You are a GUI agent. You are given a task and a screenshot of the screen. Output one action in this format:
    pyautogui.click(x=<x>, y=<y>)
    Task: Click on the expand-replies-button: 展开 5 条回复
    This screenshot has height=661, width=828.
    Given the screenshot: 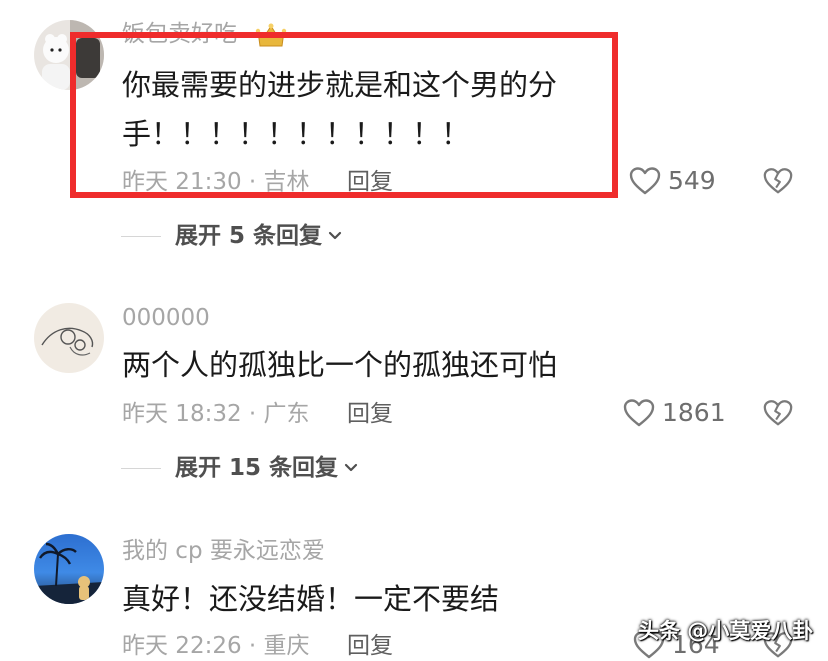 What is the action you would take?
    pyautogui.click(x=232, y=236)
    